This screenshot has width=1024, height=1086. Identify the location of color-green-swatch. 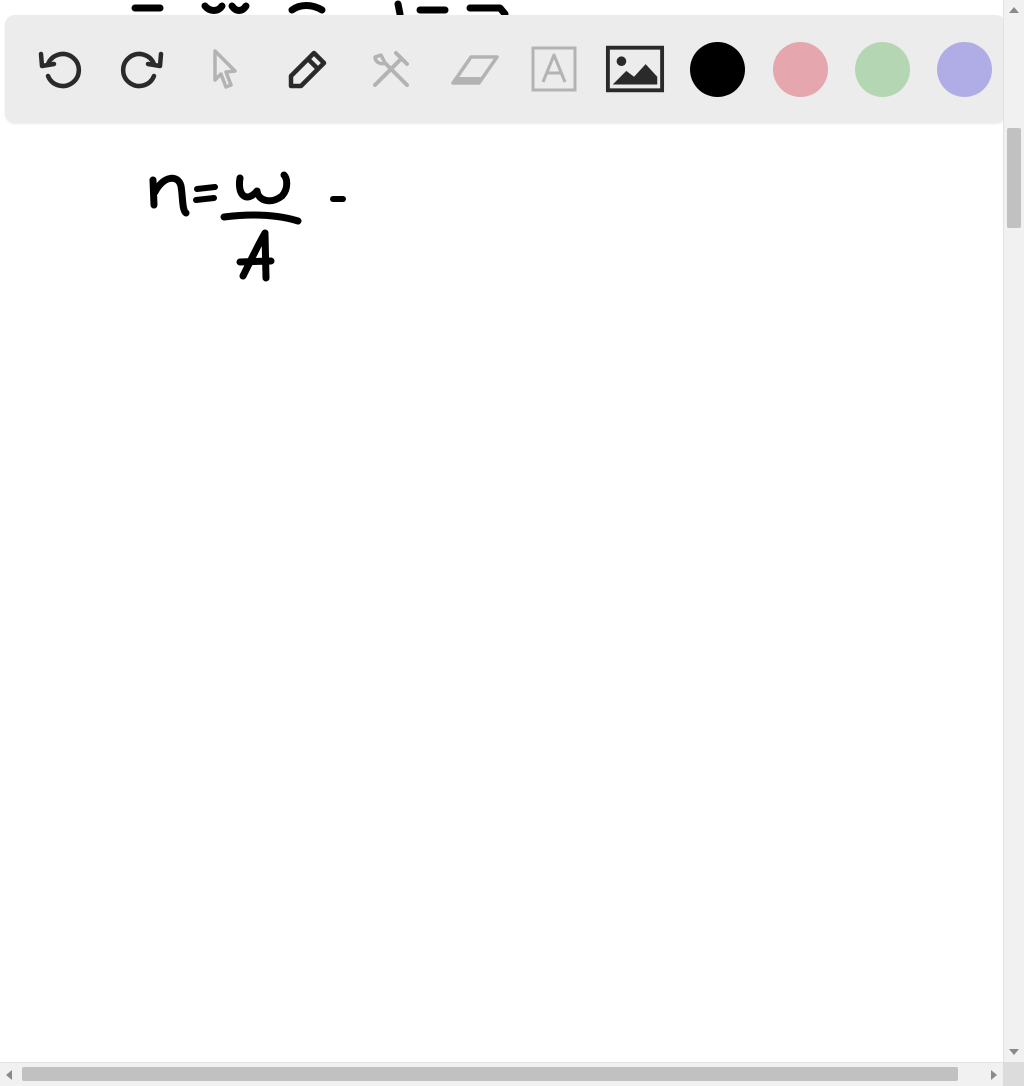
(882, 69).